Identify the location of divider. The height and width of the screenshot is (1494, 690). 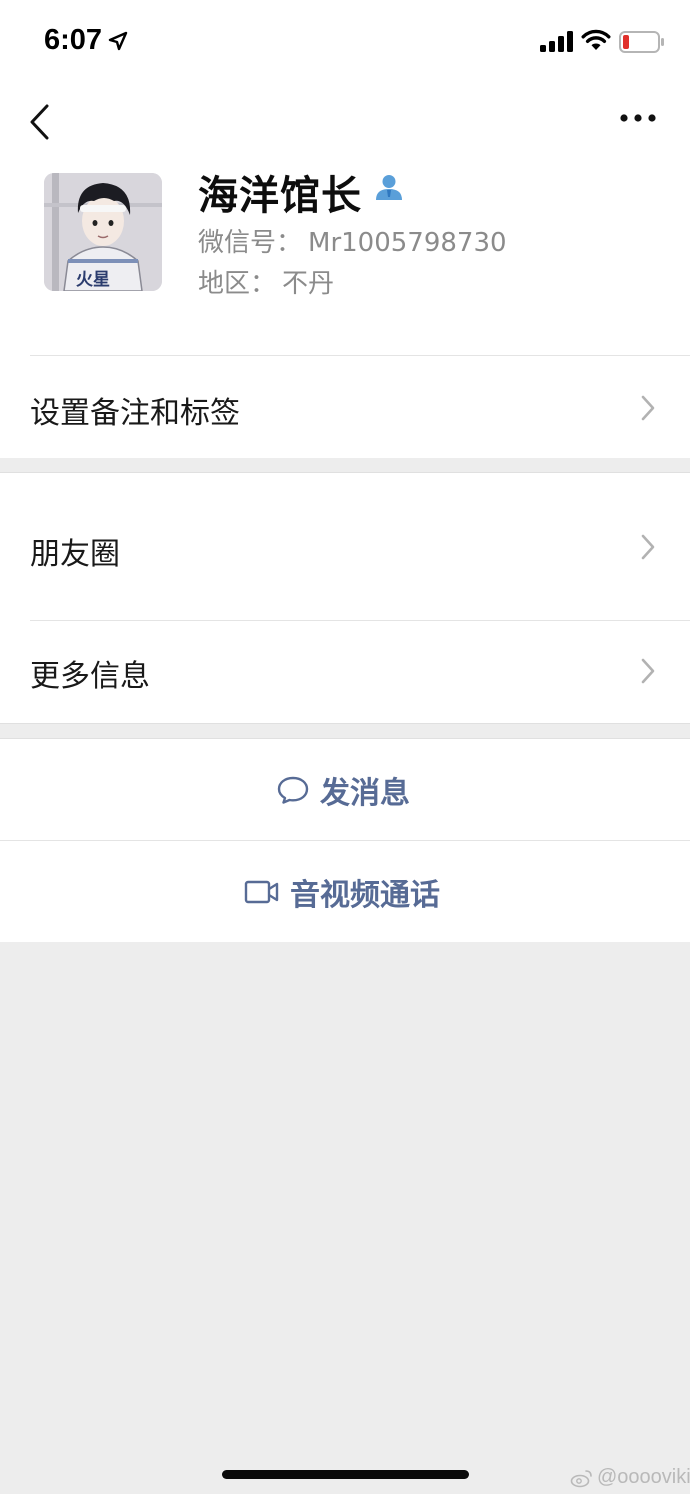
(345, 723).